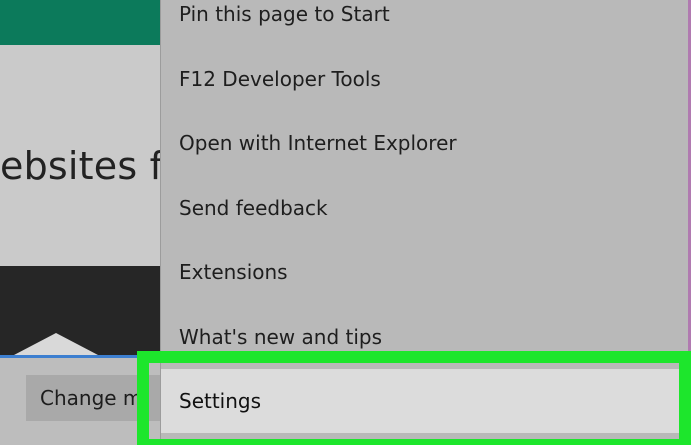 The width and height of the screenshot is (691, 445). What do you see at coordinates (85, 166) in the screenshot?
I see `page-headline: ebsites fr` at bounding box center [85, 166].